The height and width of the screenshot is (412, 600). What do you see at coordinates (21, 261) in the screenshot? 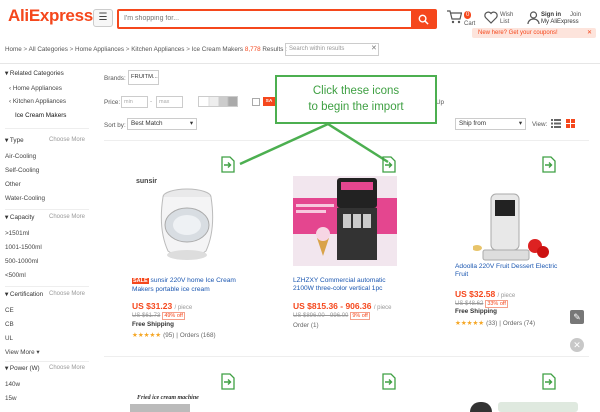
I see `capacity-option: 500-1000ml` at bounding box center [21, 261].